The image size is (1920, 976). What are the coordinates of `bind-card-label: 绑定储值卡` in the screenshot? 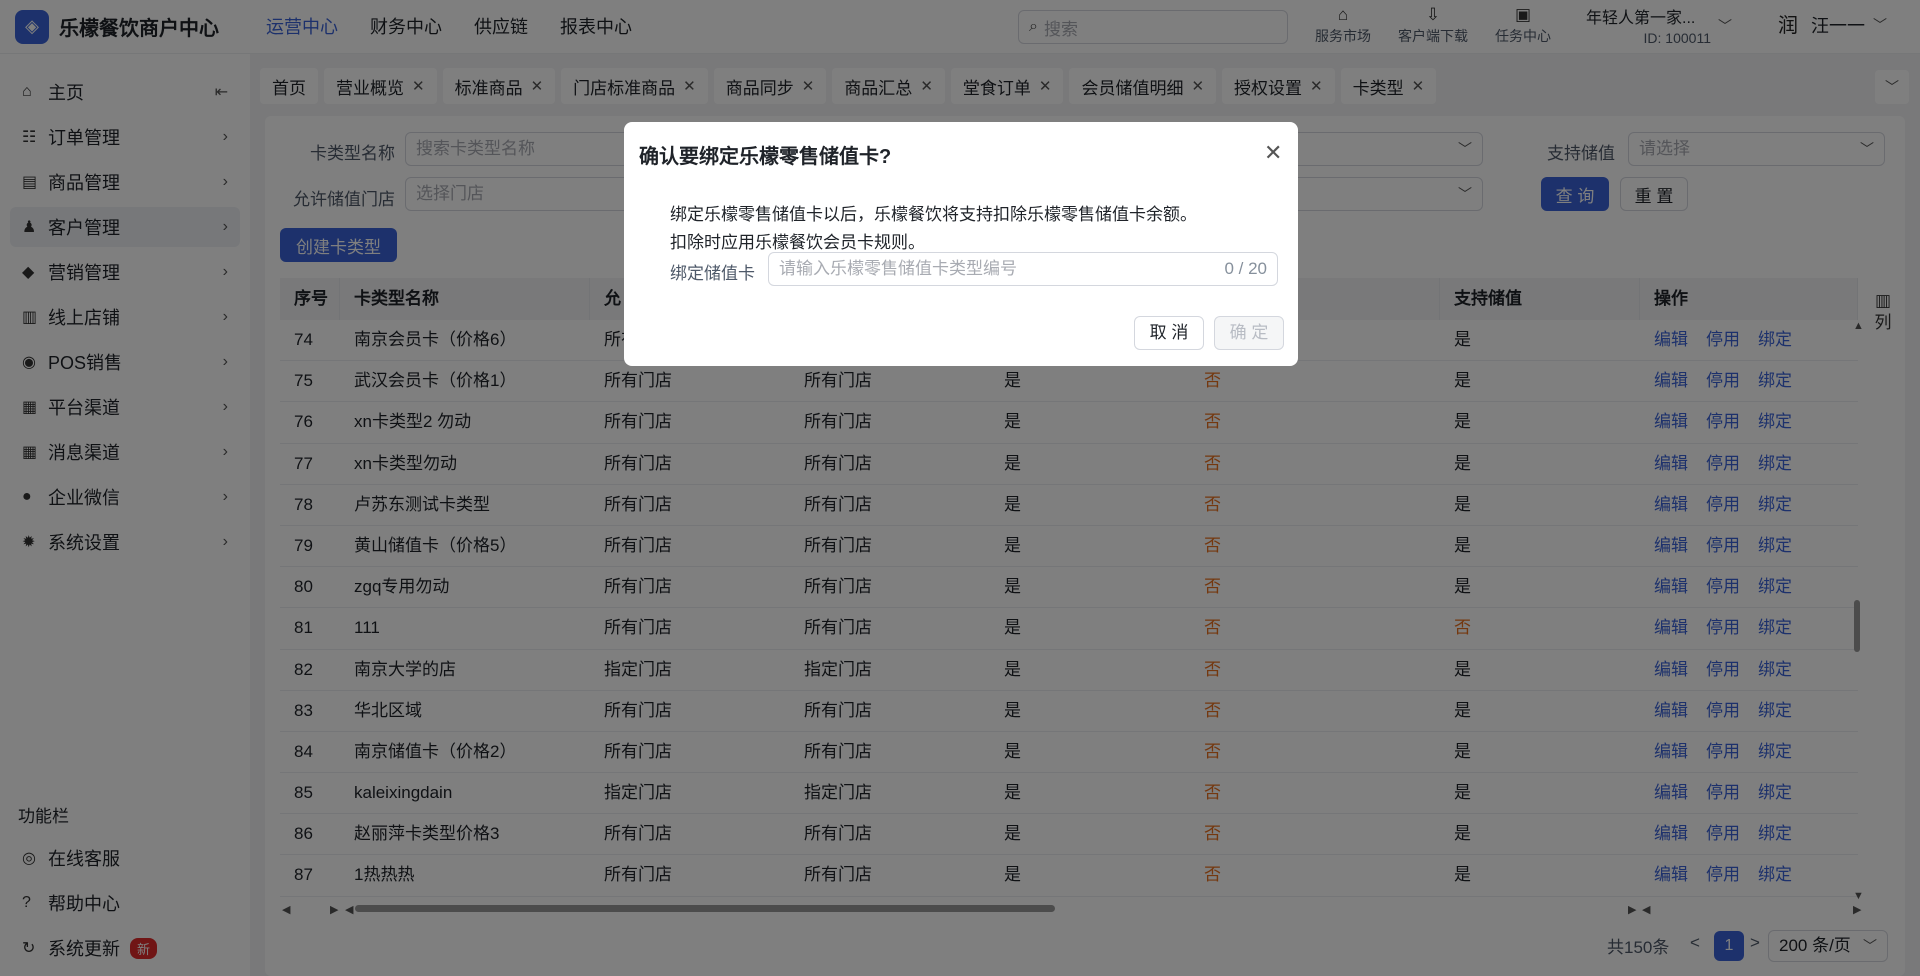 It's located at (712, 273).